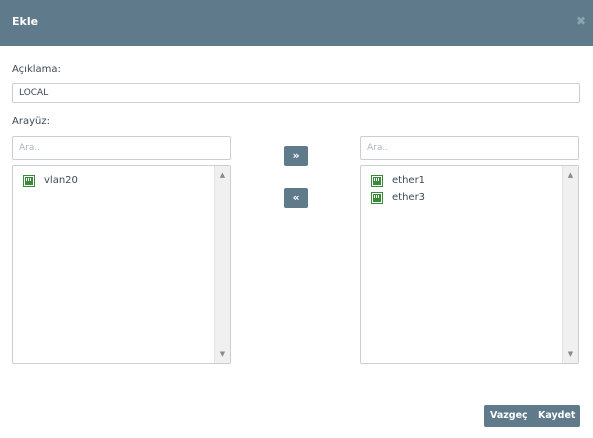  I want to click on list-item: vlan20, so click(50, 180).